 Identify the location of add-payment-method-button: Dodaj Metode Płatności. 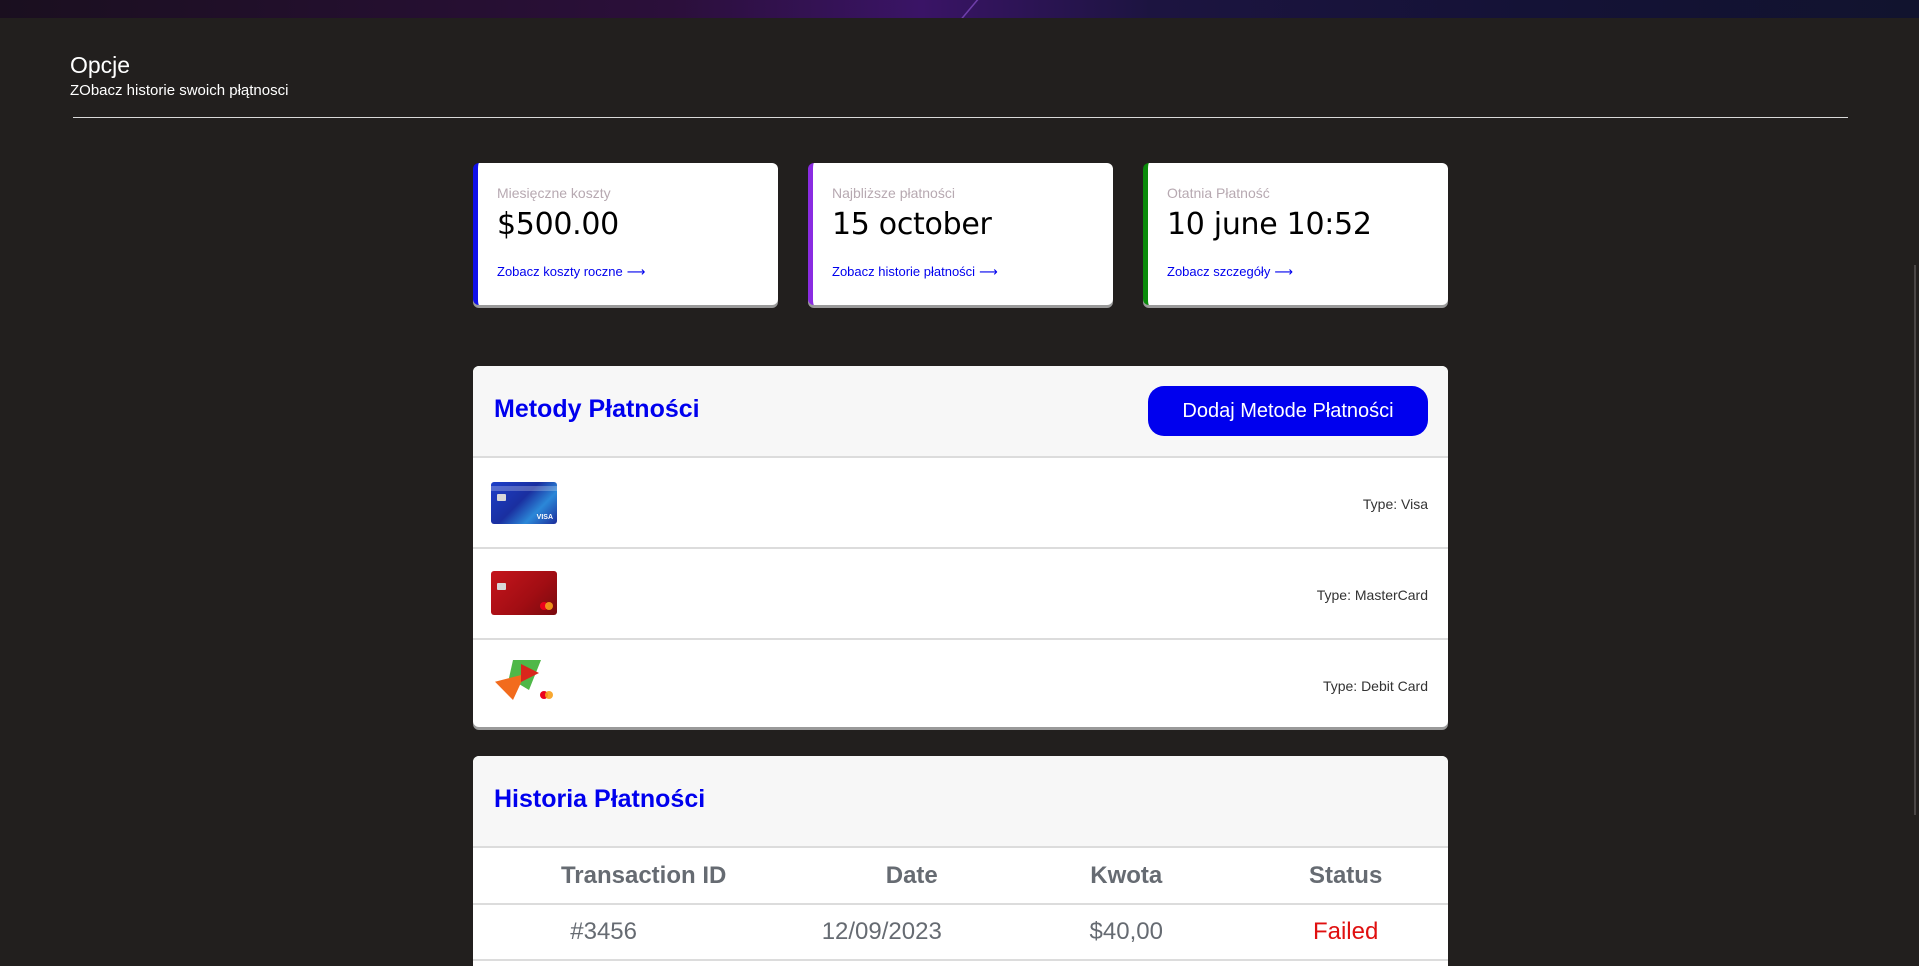
(1288, 411).